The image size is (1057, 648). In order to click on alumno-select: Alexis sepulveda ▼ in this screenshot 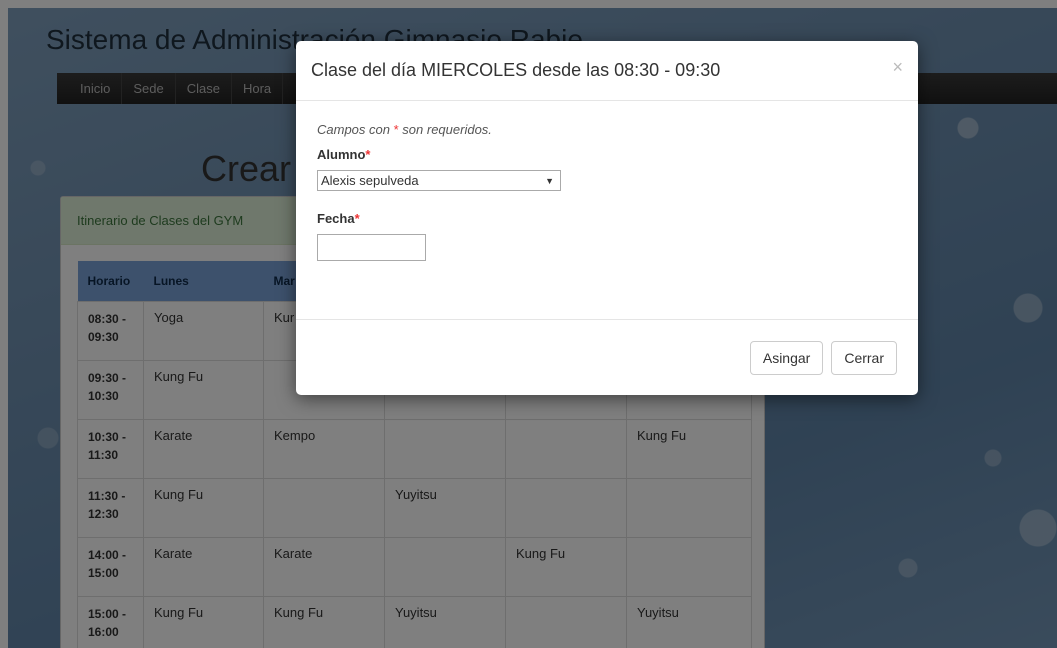, I will do `click(439, 180)`.